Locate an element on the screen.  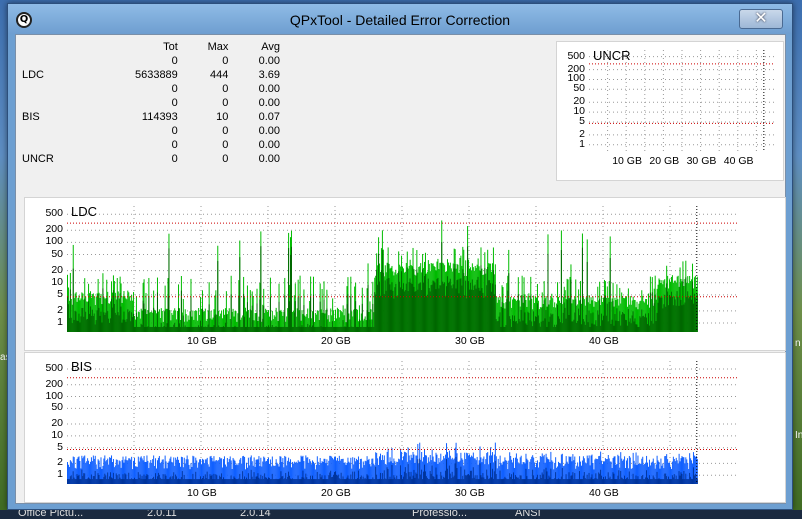
taskbar-item: 2.0.14 is located at coordinates (255, 514).